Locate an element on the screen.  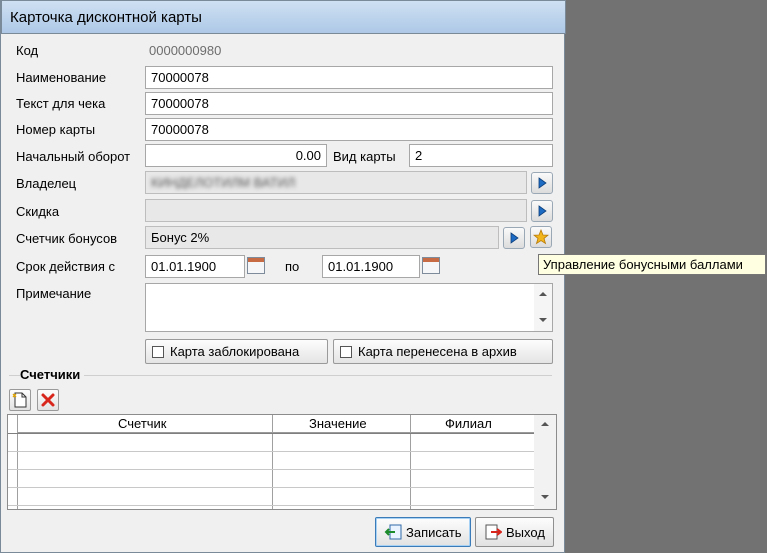
add-counter-button is located at coordinates (20, 400).